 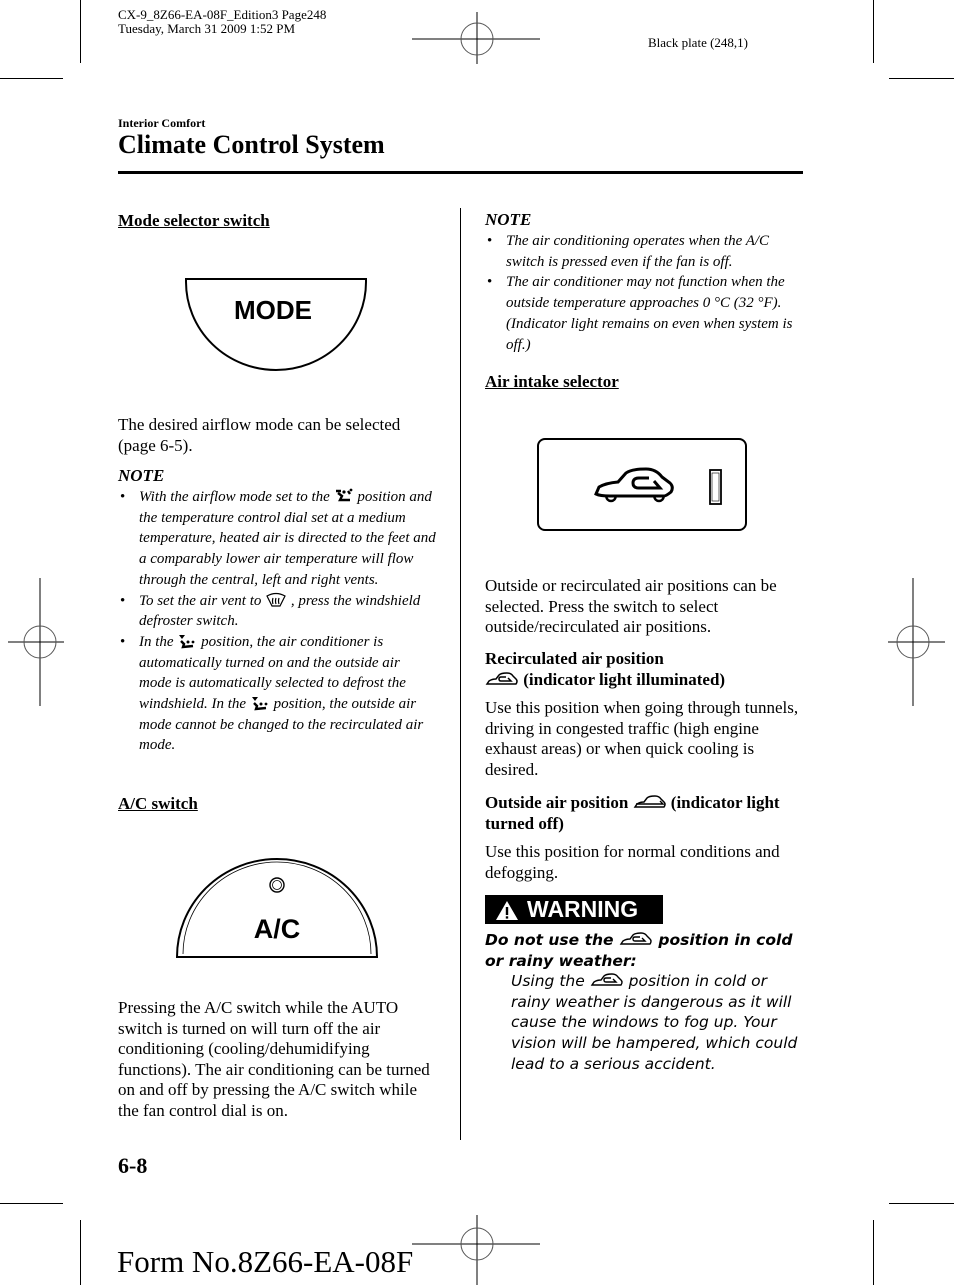 What do you see at coordinates (133, 1165) in the screenshot?
I see `page-number: 6-8` at bounding box center [133, 1165].